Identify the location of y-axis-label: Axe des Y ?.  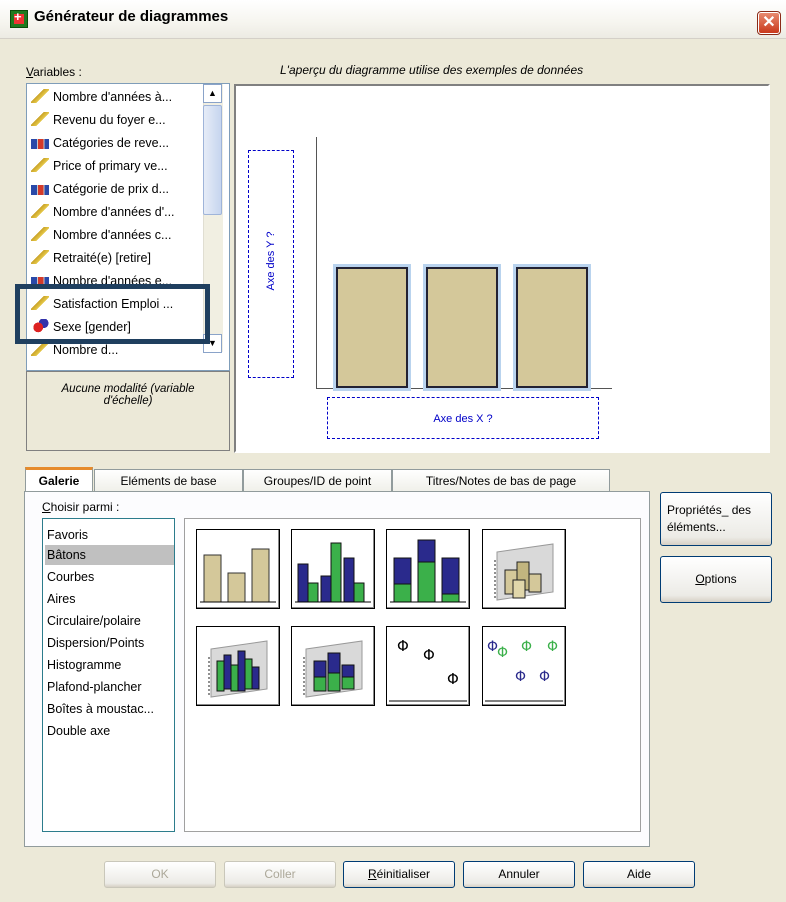
(271, 261).